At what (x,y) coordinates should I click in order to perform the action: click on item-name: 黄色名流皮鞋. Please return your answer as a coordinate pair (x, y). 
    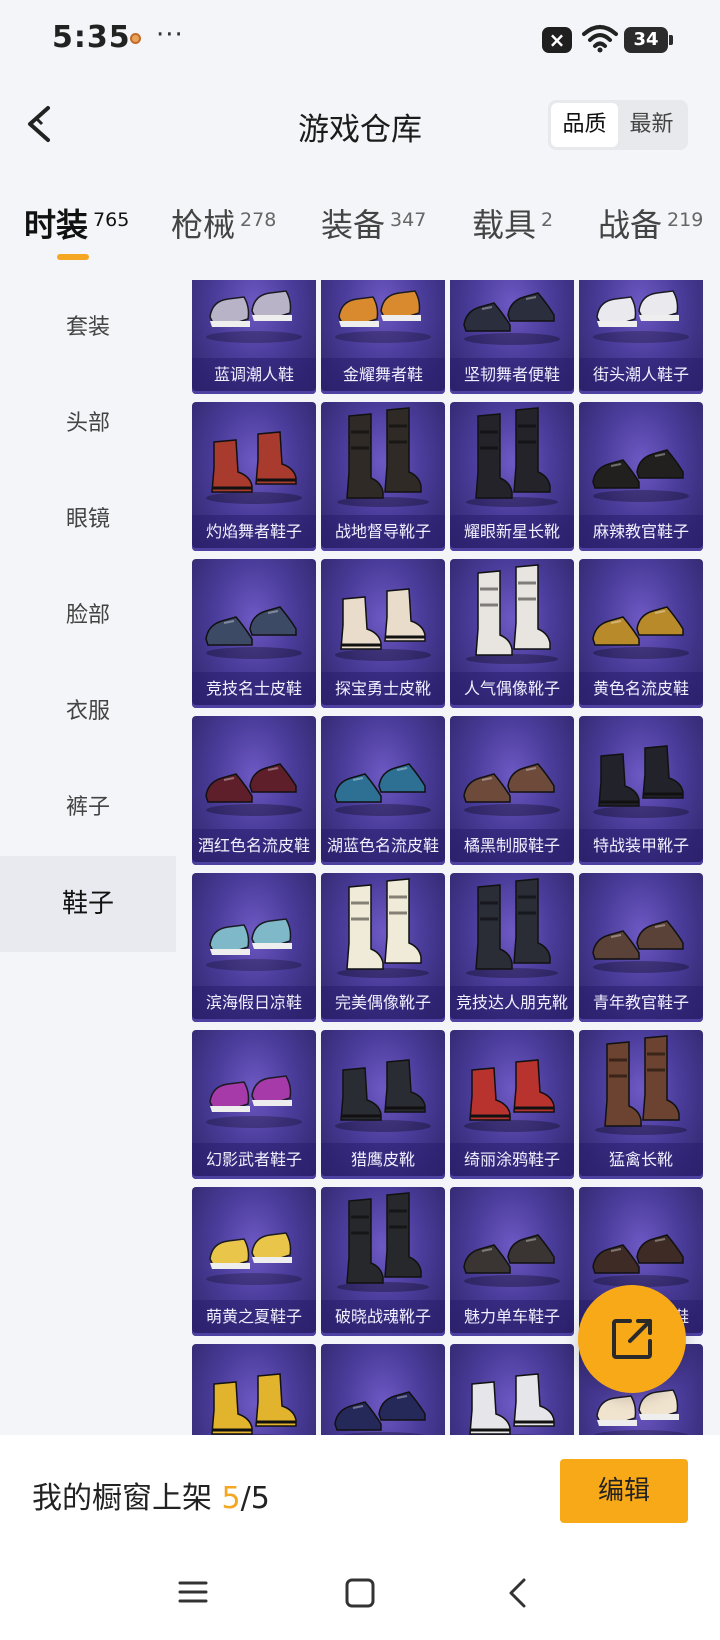
    Looking at the image, I should click on (641, 690).